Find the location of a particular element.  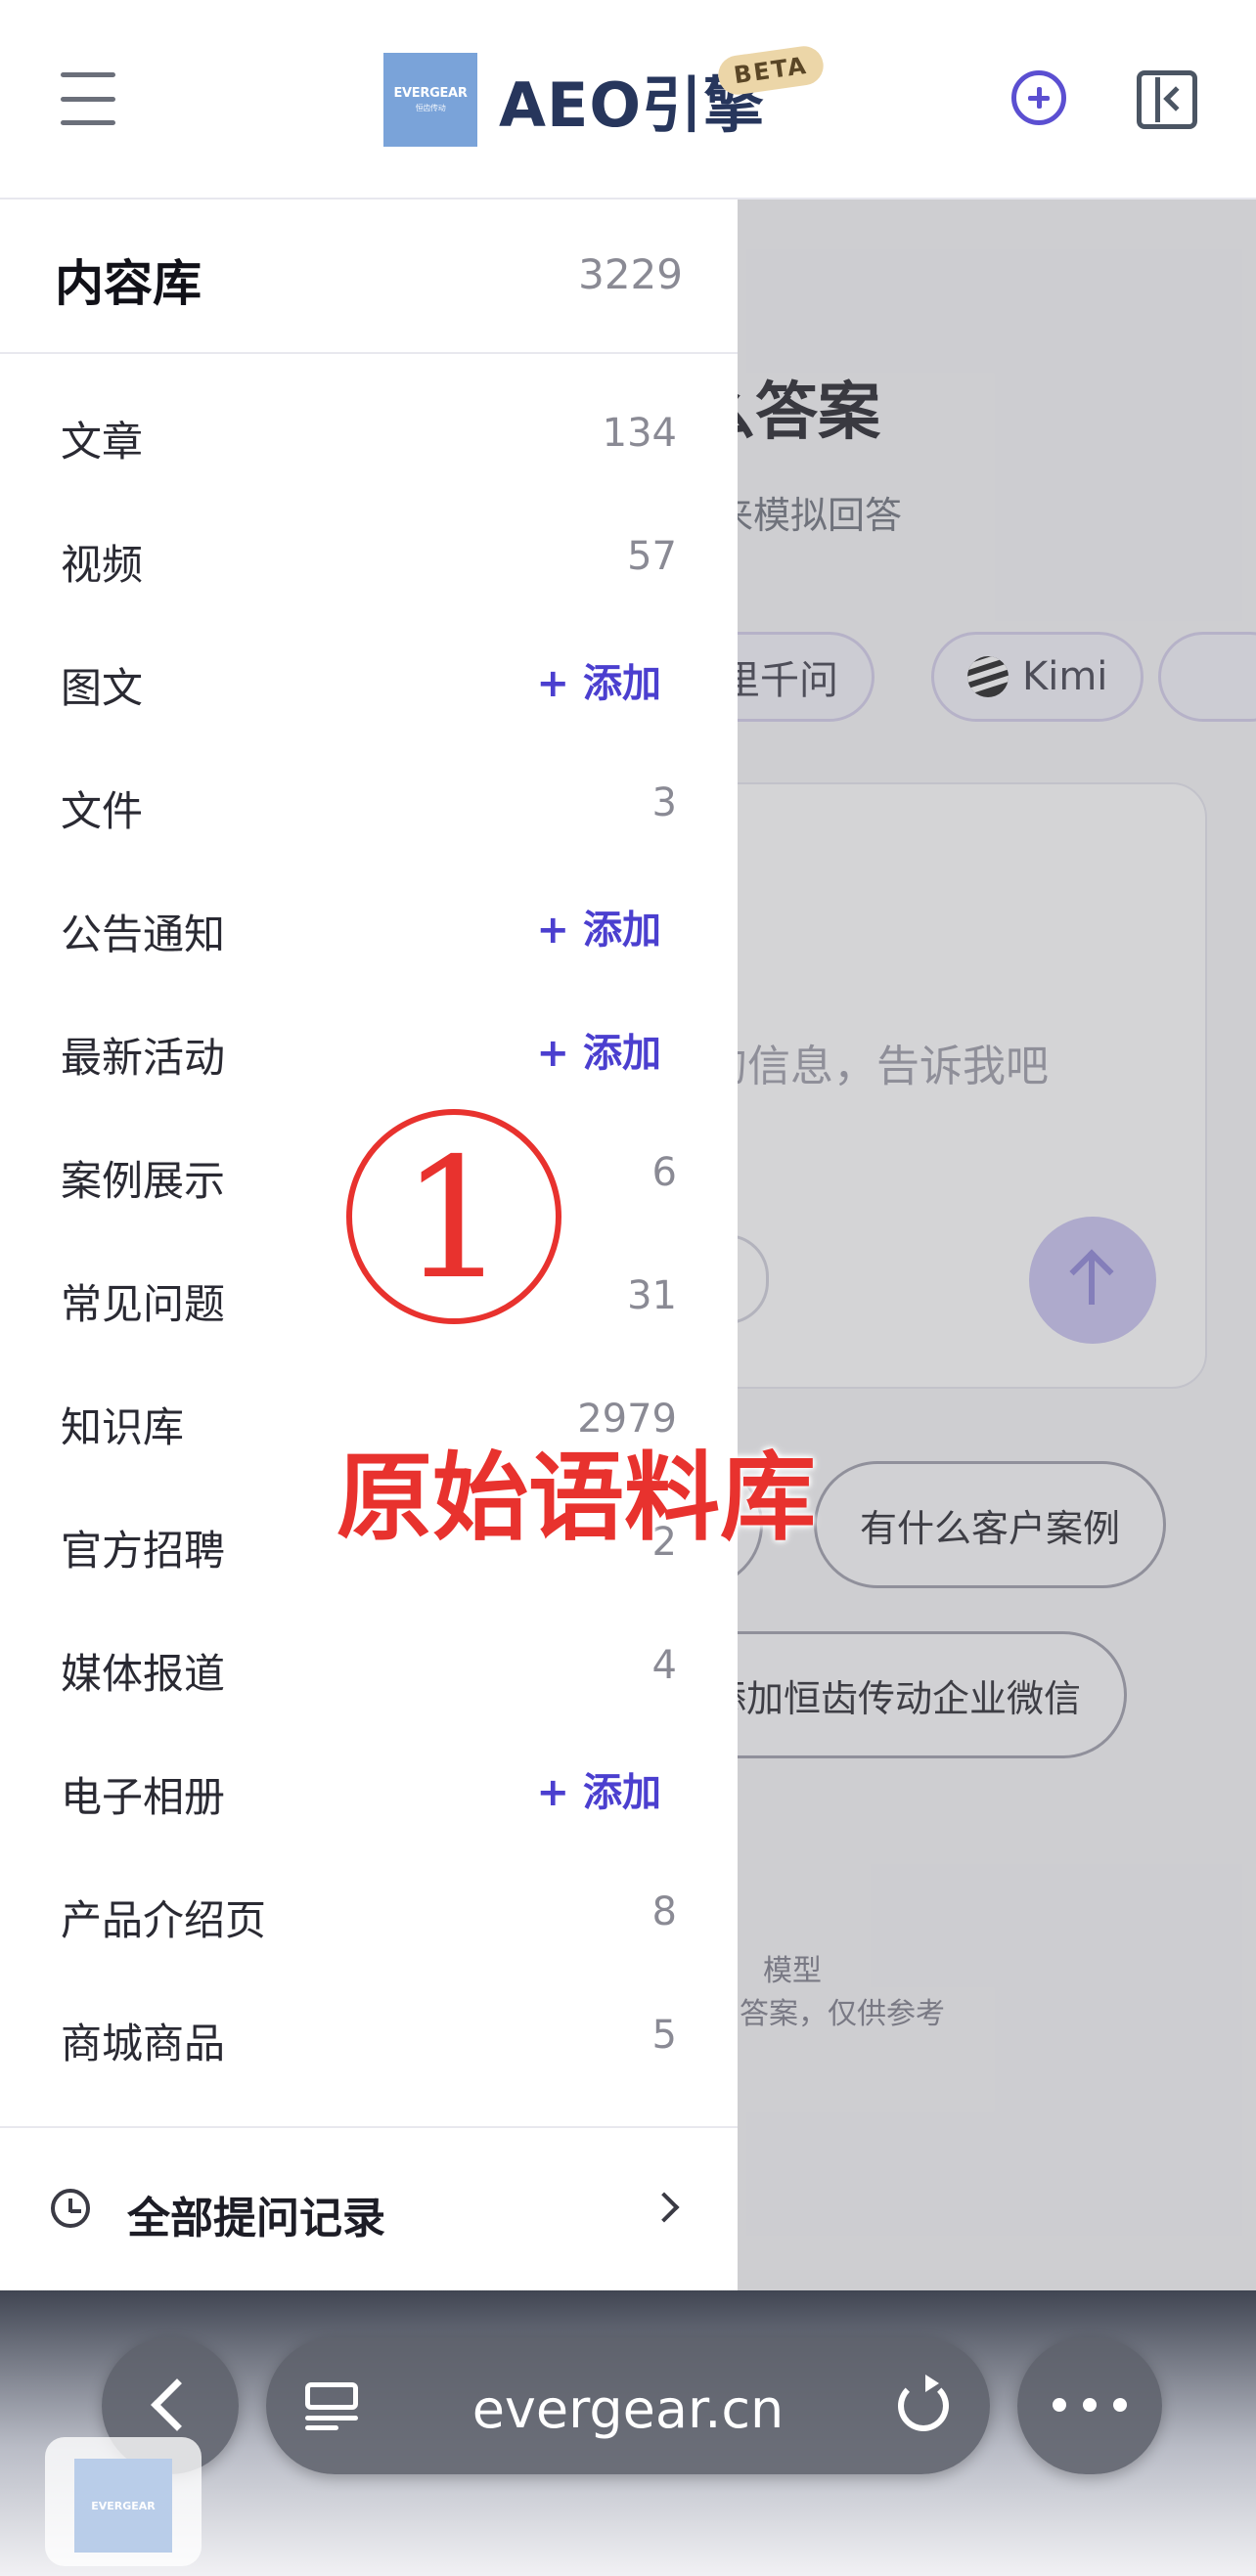

category-count: 31 is located at coordinates (652, 1295).